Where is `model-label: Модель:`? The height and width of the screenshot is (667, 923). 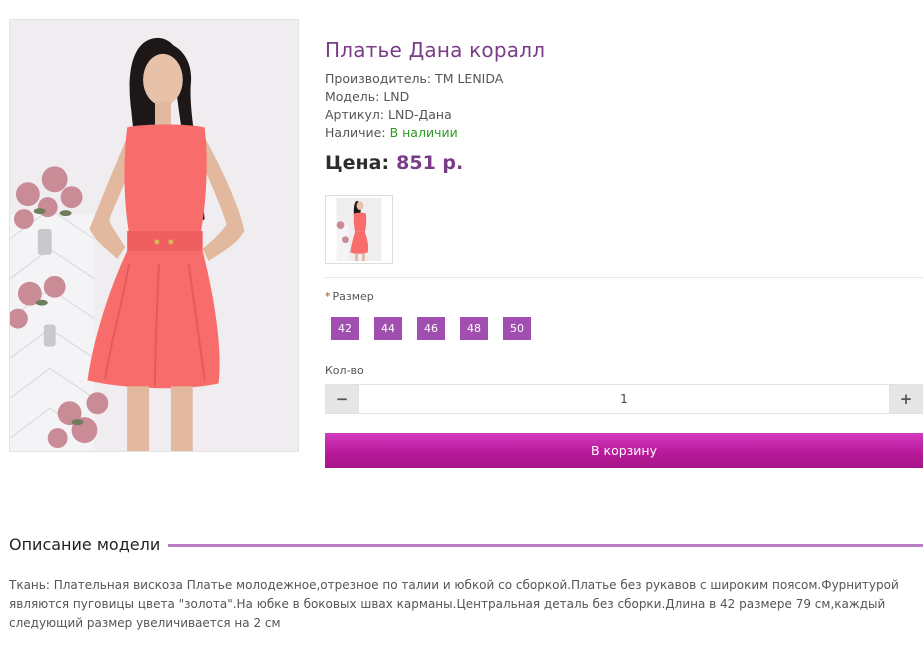
model-label: Модель: is located at coordinates (352, 96).